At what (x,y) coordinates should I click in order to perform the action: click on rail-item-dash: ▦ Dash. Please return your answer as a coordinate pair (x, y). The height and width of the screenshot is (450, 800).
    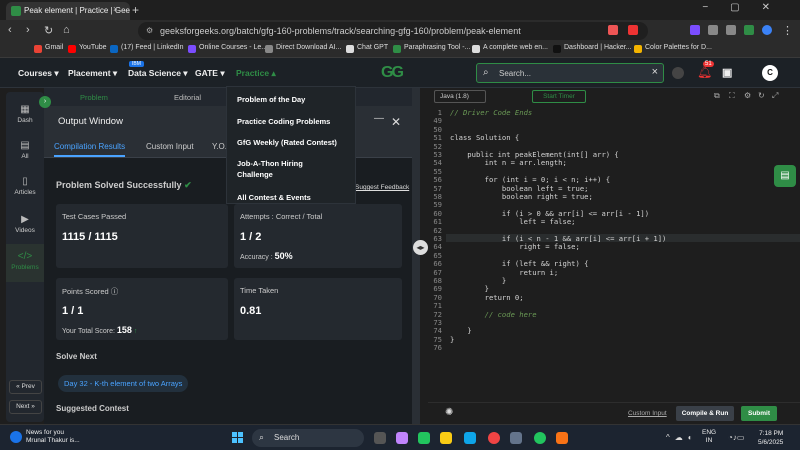
    Looking at the image, I should click on (25, 114).